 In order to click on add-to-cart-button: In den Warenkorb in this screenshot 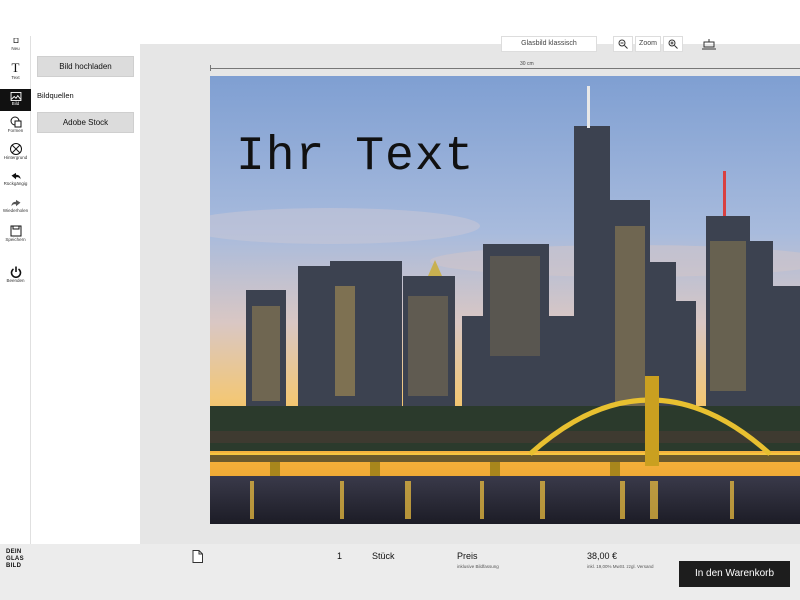, I will do `click(734, 574)`.